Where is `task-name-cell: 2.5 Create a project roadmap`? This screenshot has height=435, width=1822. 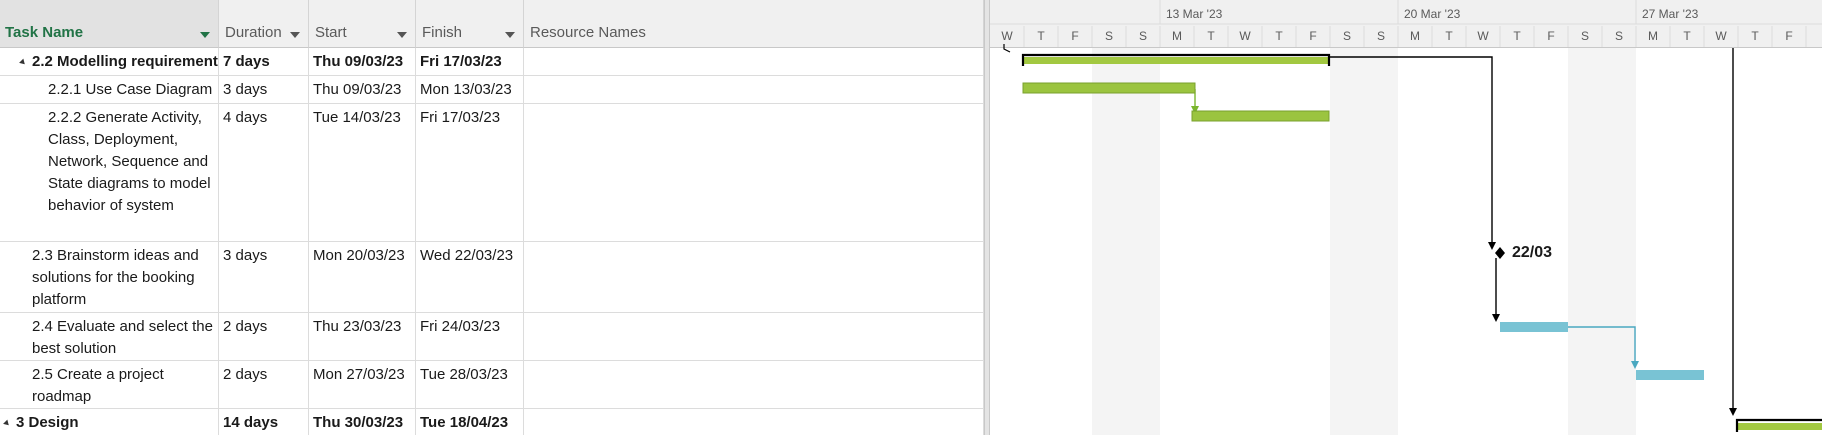
task-name-cell: 2.5 Create a project roadmap is located at coordinates (109, 384).